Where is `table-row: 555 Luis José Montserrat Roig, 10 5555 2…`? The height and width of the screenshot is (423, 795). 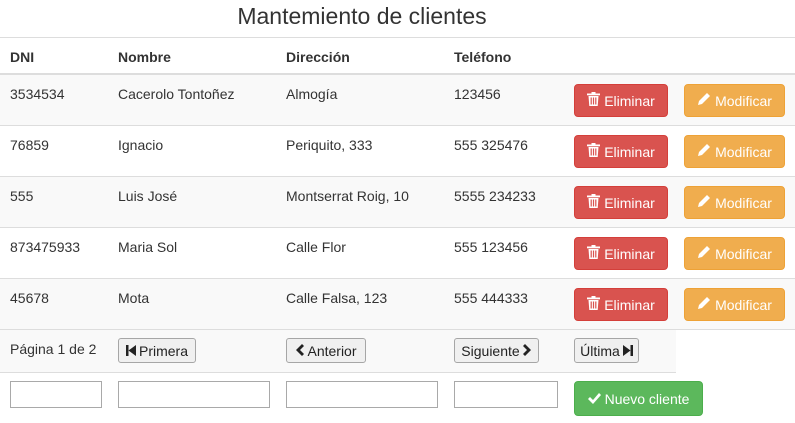 table-row: 555 Luis José Montserrat Roig, 10 5555 2… is located at coordinates (397, 202).